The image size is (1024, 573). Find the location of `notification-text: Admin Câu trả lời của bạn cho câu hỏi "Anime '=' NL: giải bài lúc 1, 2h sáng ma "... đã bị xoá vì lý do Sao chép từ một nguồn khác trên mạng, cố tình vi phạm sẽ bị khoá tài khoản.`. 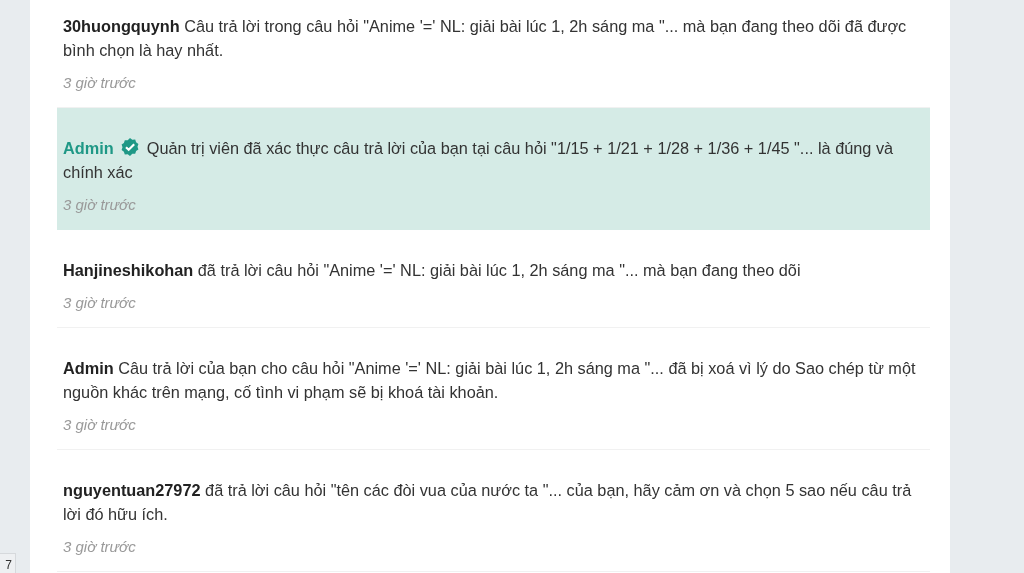

notification-text: Admin Câu trả lời của bạn cho câu hỏi "Anime '=' NL: giải bài lúc 1, 2h sáng ma "... đã bị xoá vì lý do Sao chép từ một nguồn khác trên mạng, cố tình vi phạm sẽ bị khoá tài khoản. is located at coordinates (490, 380).